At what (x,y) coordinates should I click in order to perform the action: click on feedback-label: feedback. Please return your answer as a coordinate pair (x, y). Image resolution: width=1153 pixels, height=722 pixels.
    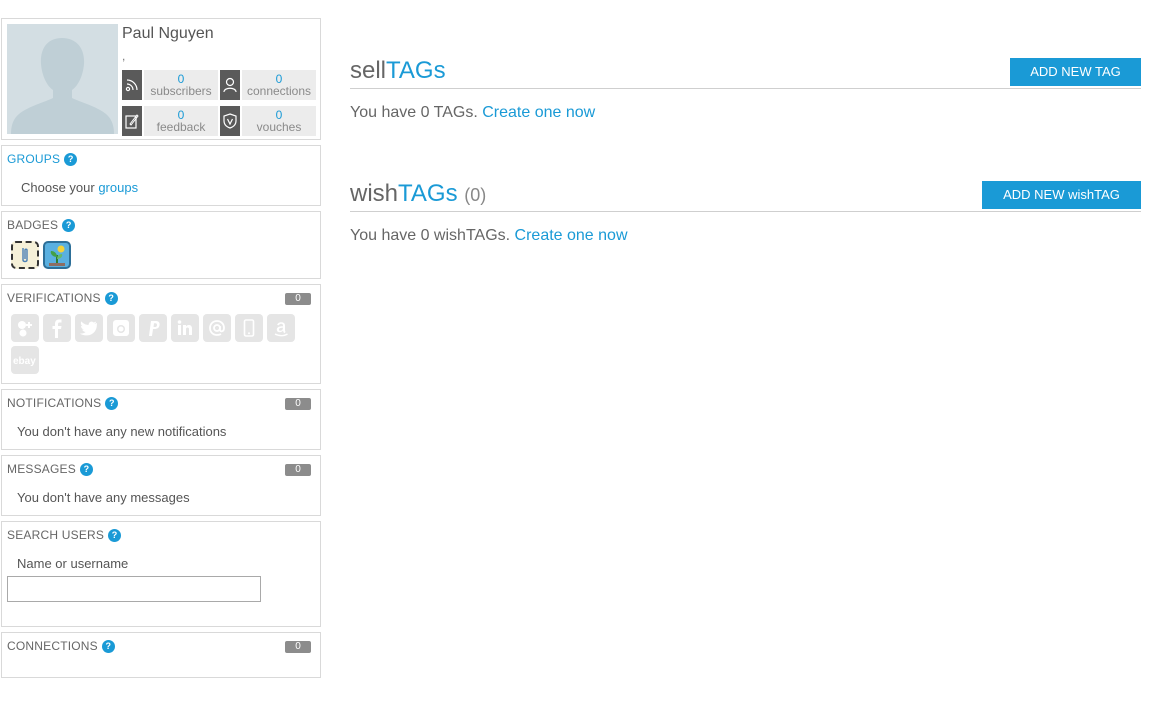
    Looking at the image, I should click on (181, 127).